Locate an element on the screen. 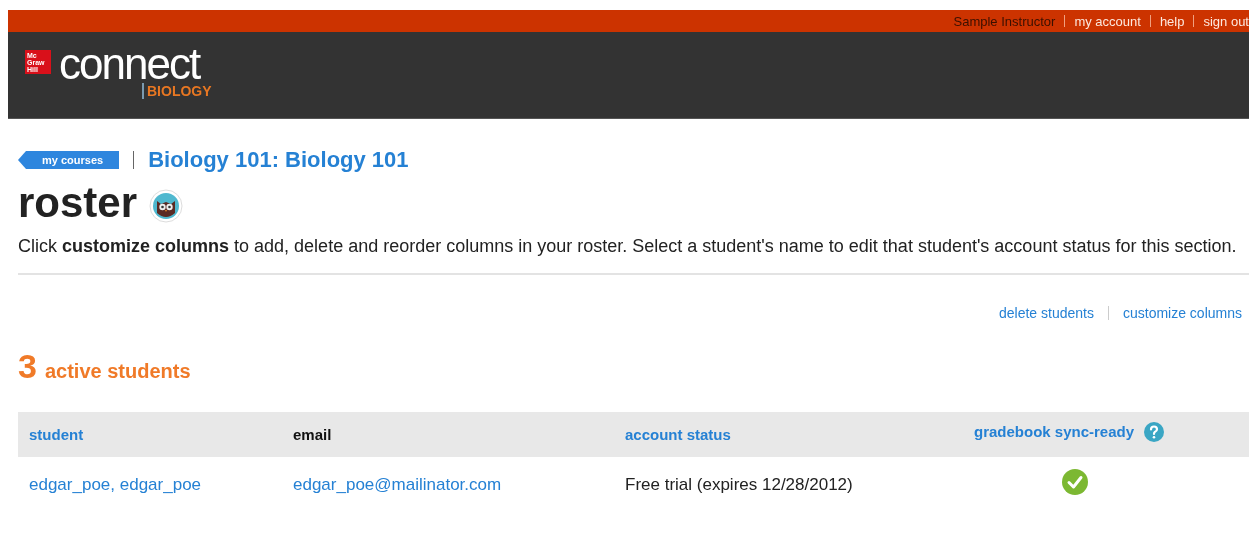 The height and width of the screenshot is (544, 1249). student-count: 3 is located at coordinates (27, 366).